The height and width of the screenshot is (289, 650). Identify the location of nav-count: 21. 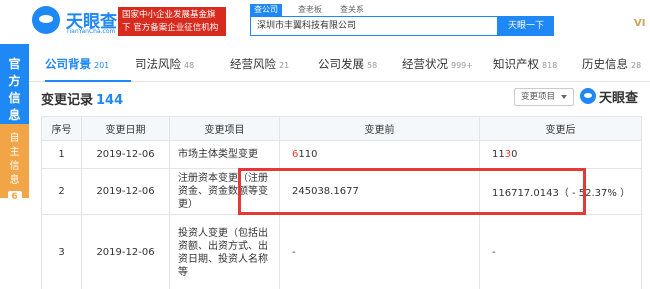
(284, 65).